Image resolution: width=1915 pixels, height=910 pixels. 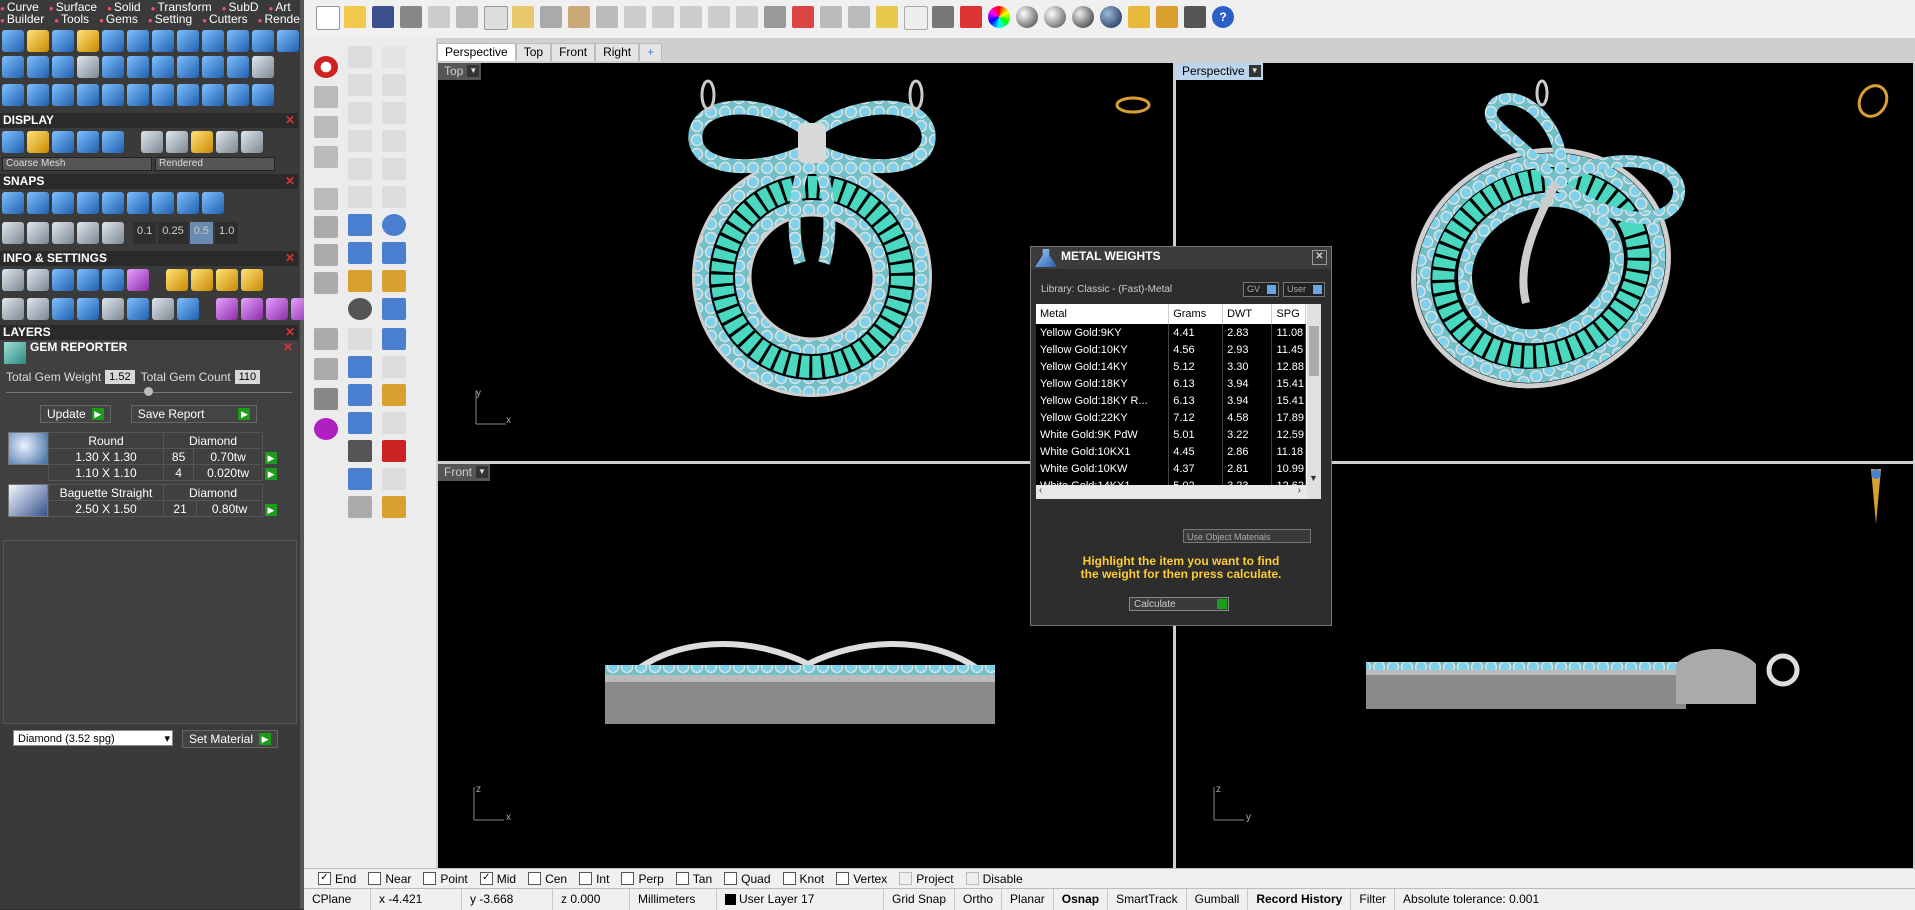 What do you see at coordinates (1083, 17) in the screenshot?
I see `render-sphere-icon` at bounding box center [1083, 17].